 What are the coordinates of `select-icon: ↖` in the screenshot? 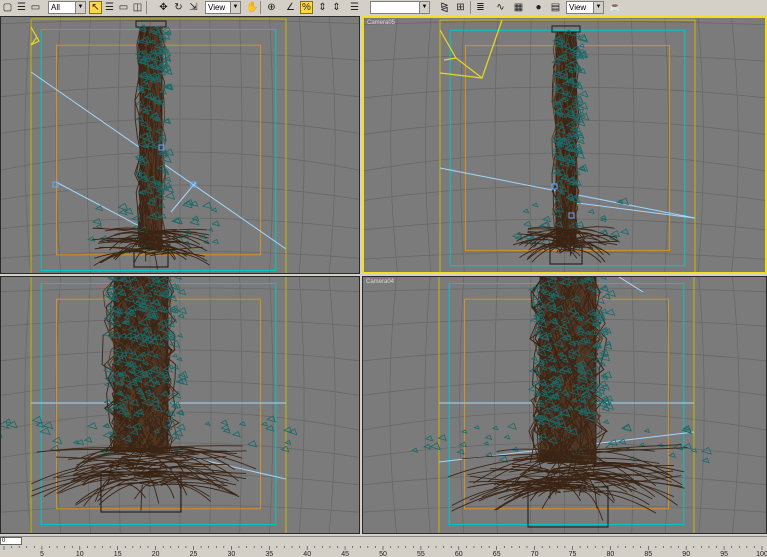 It's located at (95, 7).